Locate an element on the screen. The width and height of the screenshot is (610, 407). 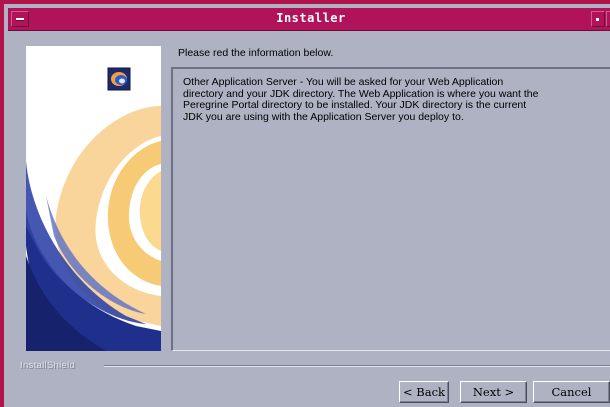
instruction-header: Please red the information below. is located at coordinates (256, 53).